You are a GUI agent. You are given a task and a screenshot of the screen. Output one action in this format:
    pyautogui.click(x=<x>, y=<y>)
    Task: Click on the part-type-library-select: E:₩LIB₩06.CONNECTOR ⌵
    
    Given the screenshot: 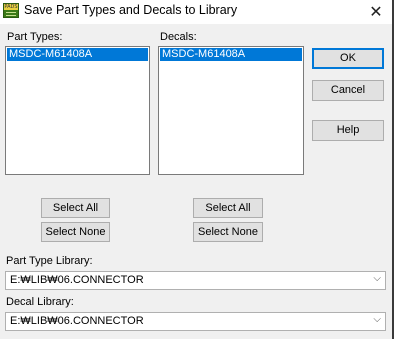 What is the action you would take?
    pyautogui.click(x=195, y=280)
    